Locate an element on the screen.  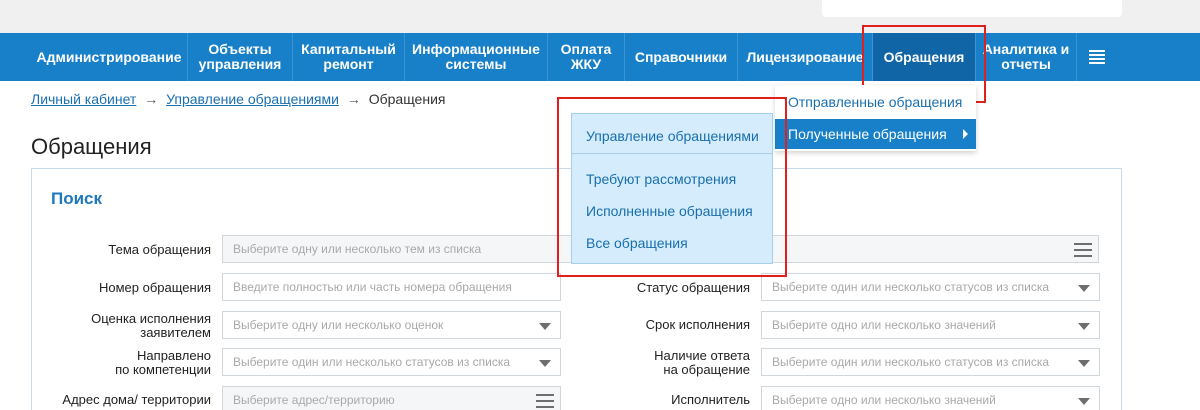
rating-select: Выберите одну или несколько оценок is located at coordinates (391, 325).